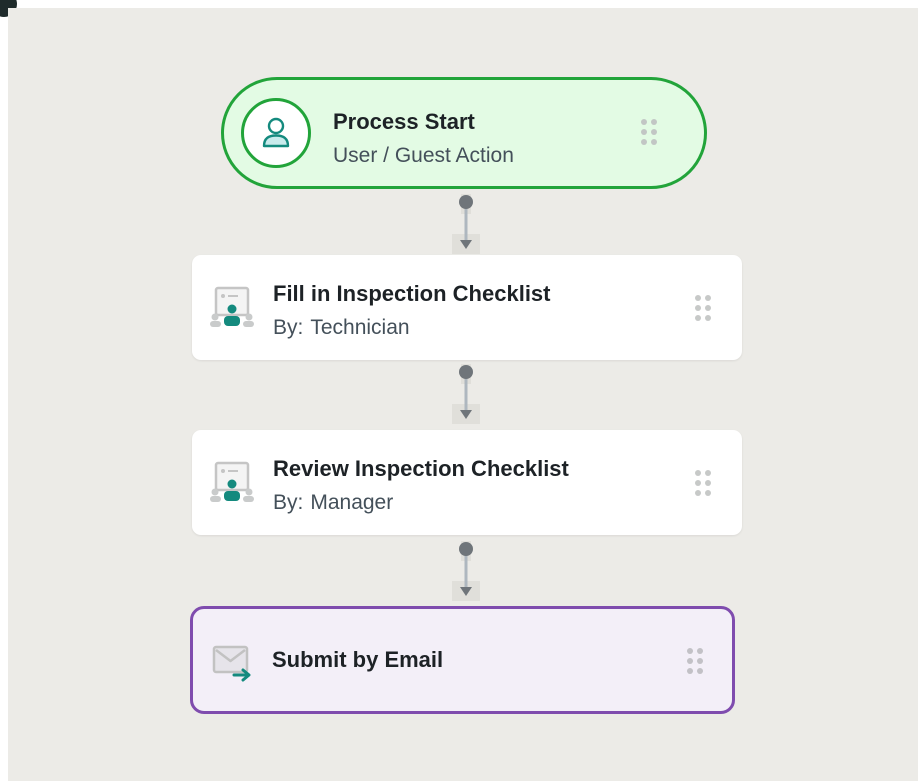 The height and width of the screenshot is (781, 918). I want to click on email-send-icon, so click(231, 663).